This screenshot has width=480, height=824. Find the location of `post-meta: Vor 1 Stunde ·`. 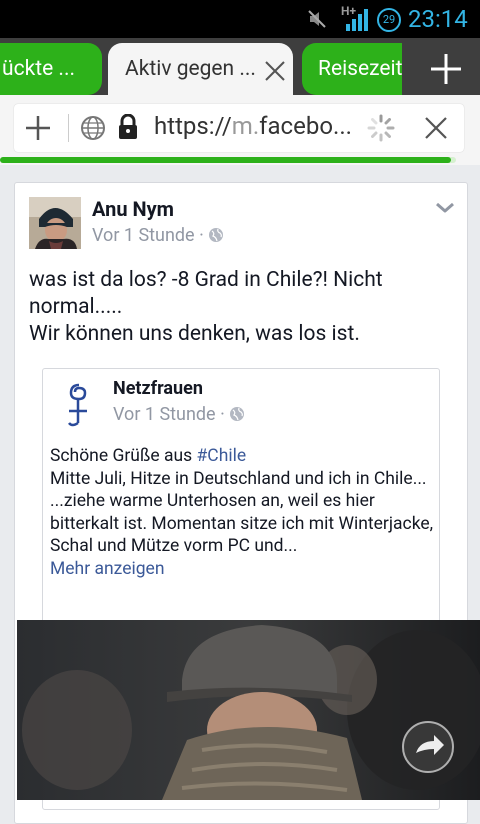

post-meta: Vor 1 Stunde · is located at coordinates (158, 235).